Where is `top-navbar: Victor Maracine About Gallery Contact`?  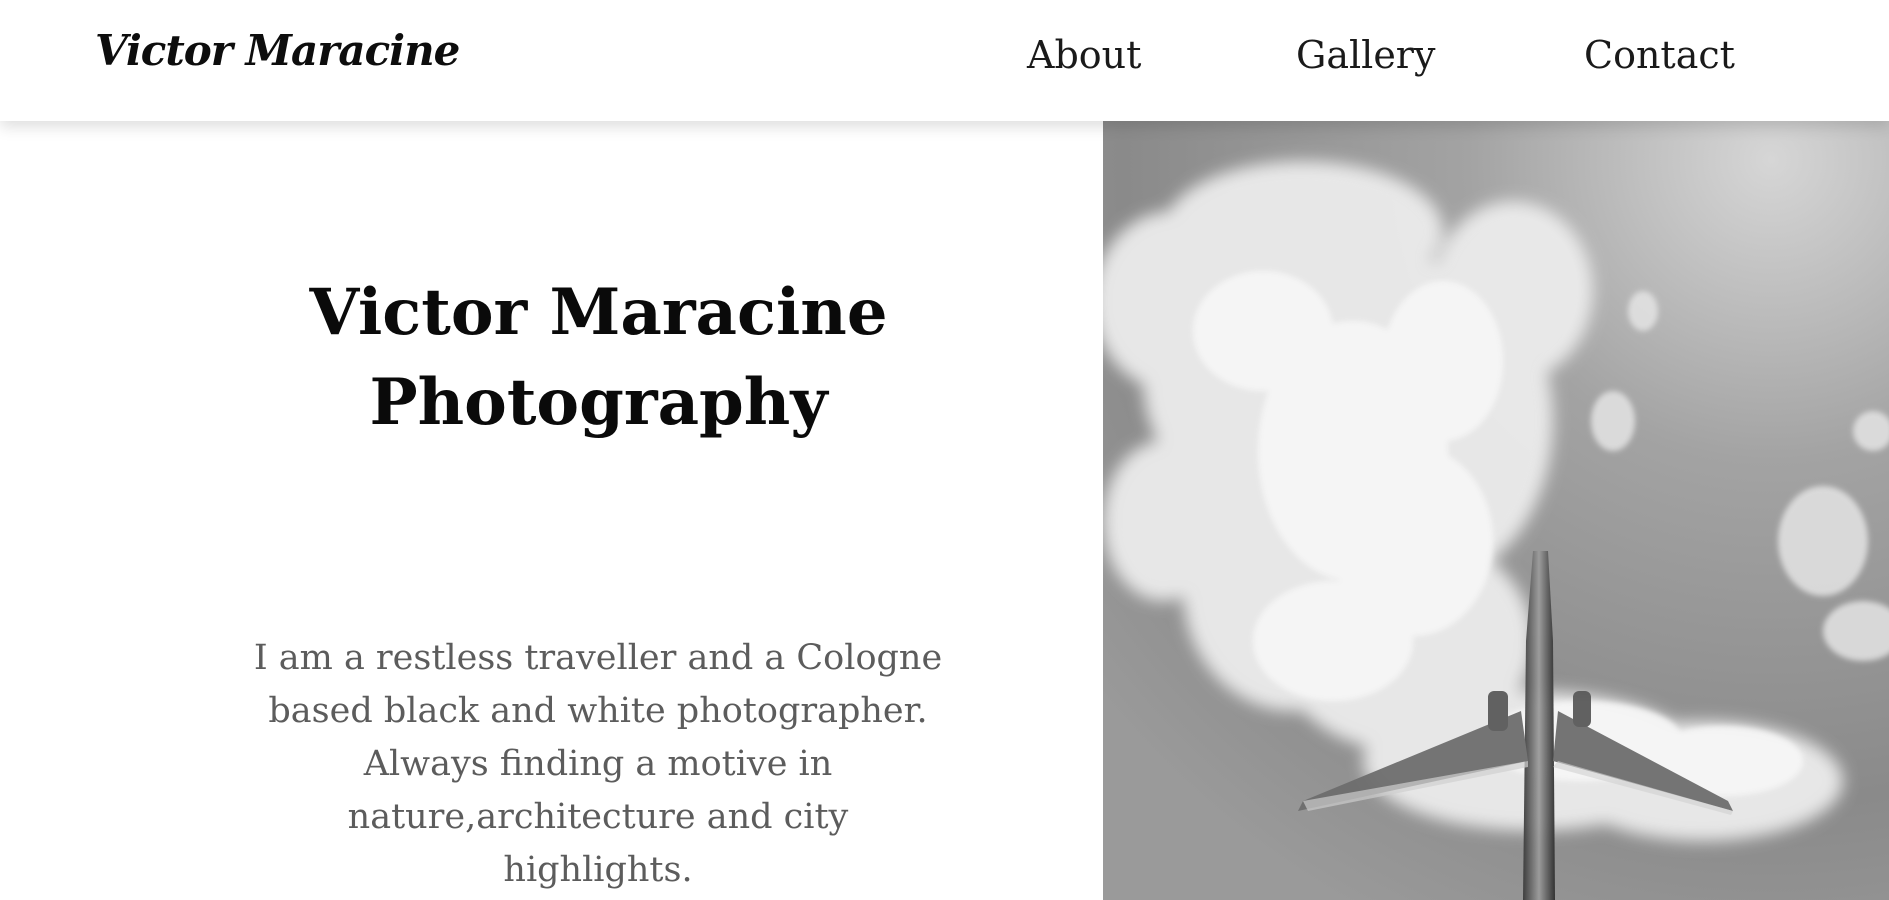
top-navbar: Victor Maracine About Gallery Contact is located at coordinates (944, 60).